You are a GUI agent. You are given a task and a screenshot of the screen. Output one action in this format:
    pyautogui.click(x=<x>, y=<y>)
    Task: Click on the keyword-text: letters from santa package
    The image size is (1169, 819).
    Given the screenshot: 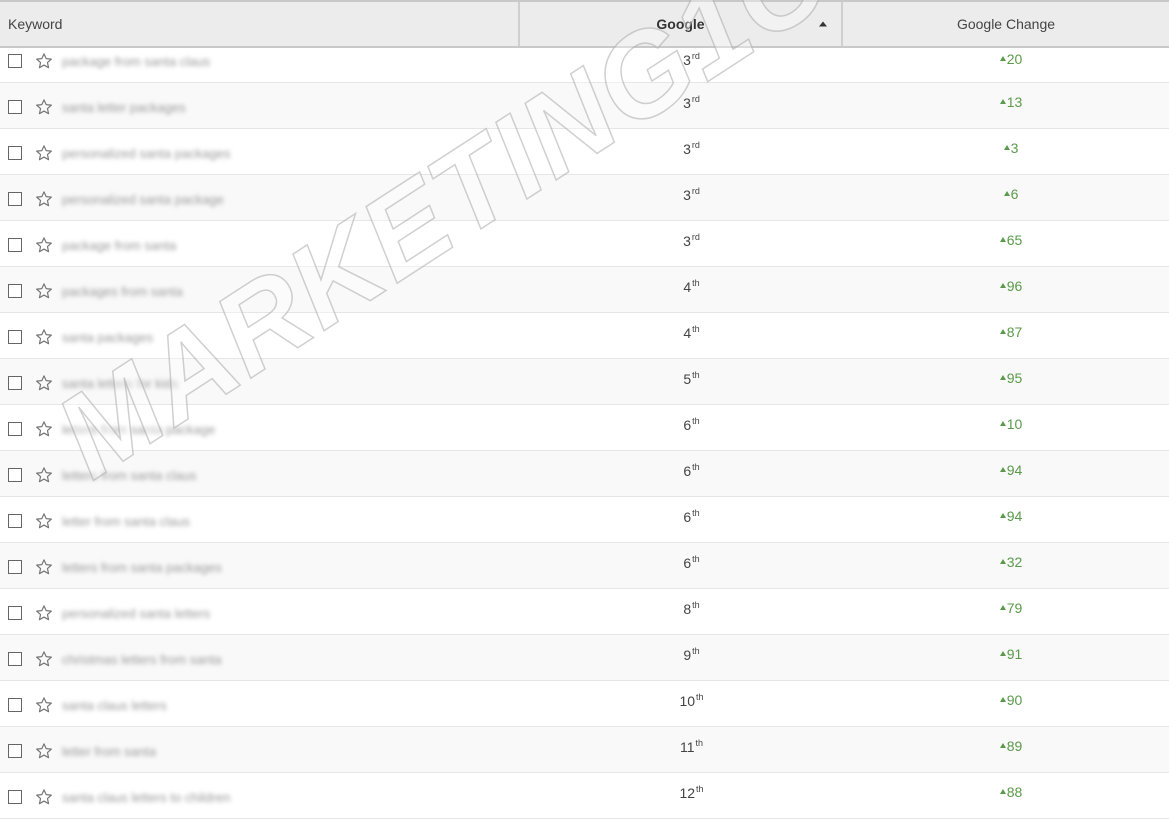 What is the action you would take?
    pyautogui.click(x=138, y=429)
    